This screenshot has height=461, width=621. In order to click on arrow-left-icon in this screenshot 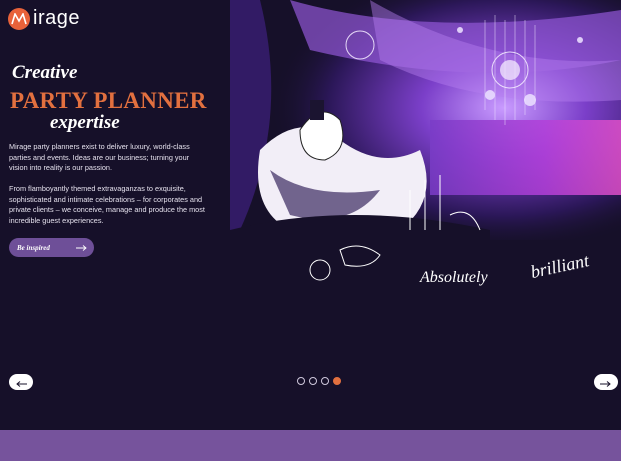, I will do `click(21, 382)`.